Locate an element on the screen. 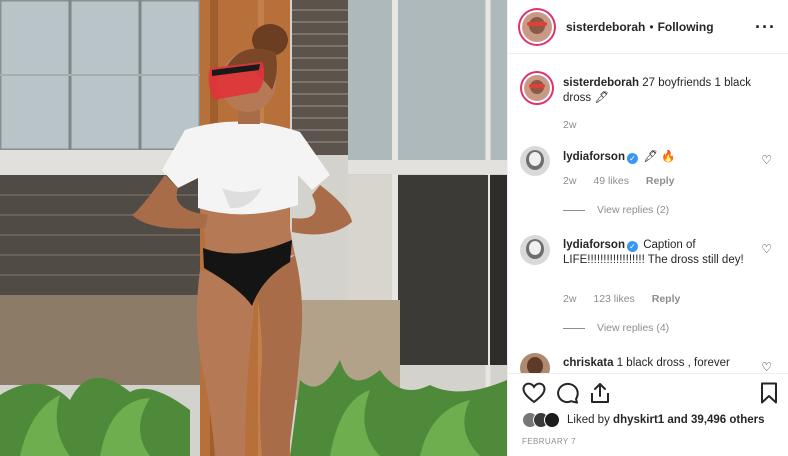 This screenshot has height=456, width=788. quill-pen-emoji: 🖋 is located at coordinates (601, 98).